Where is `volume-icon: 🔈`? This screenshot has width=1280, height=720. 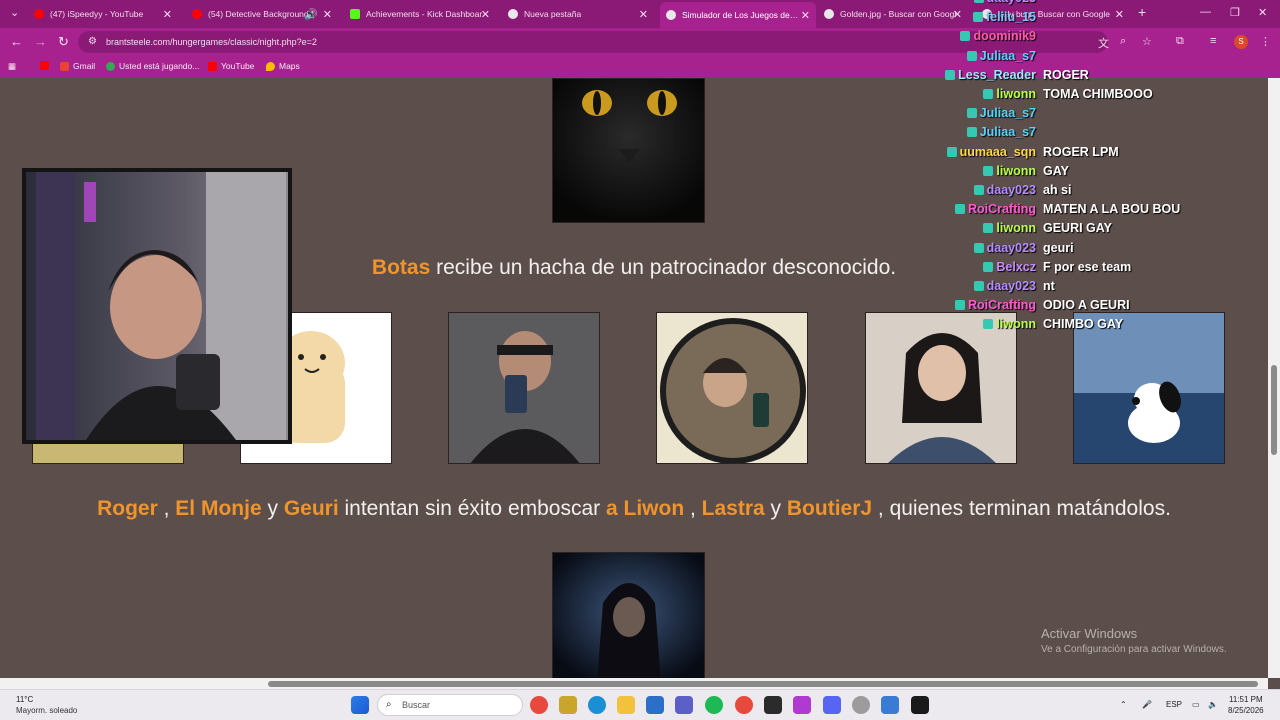
volume-icon: 🔈 is located at coordinates (1213, 704).